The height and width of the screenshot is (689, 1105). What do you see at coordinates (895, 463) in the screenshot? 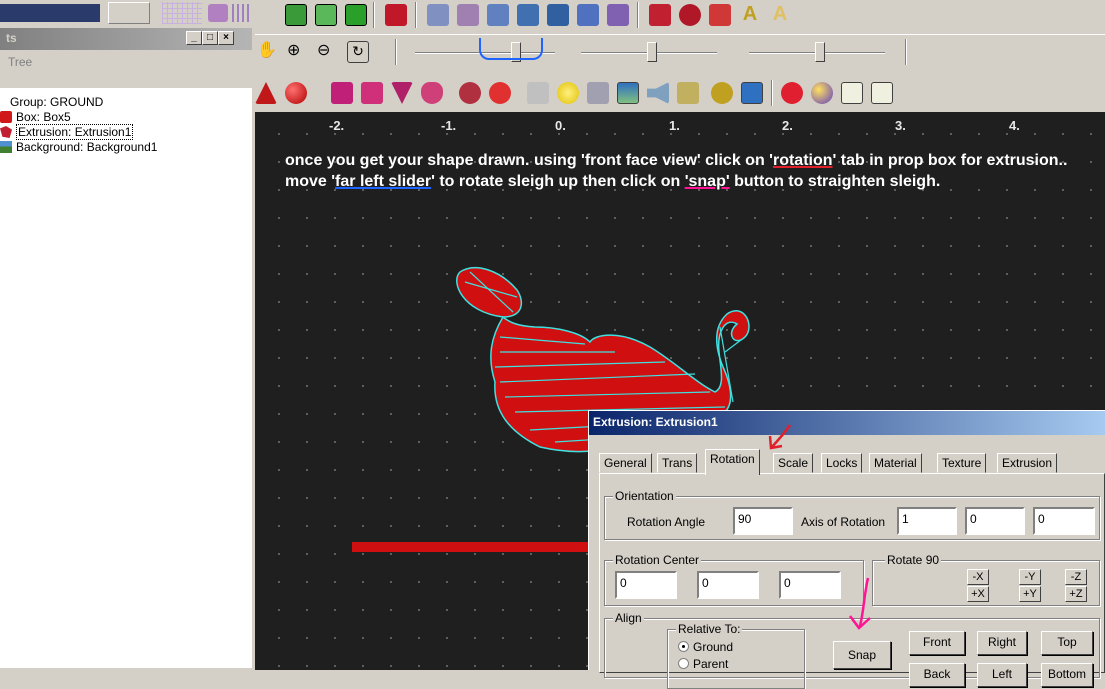
I see `tab-material: Material` at bounding box center [895, 463].